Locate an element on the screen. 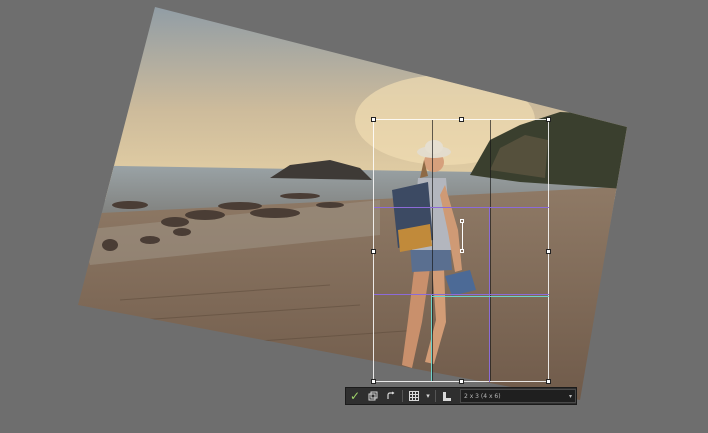  crop-toolbar: ✓ ▾ 2 x 3 (4 x 6) ▾ is located at coordinates (461, 396).